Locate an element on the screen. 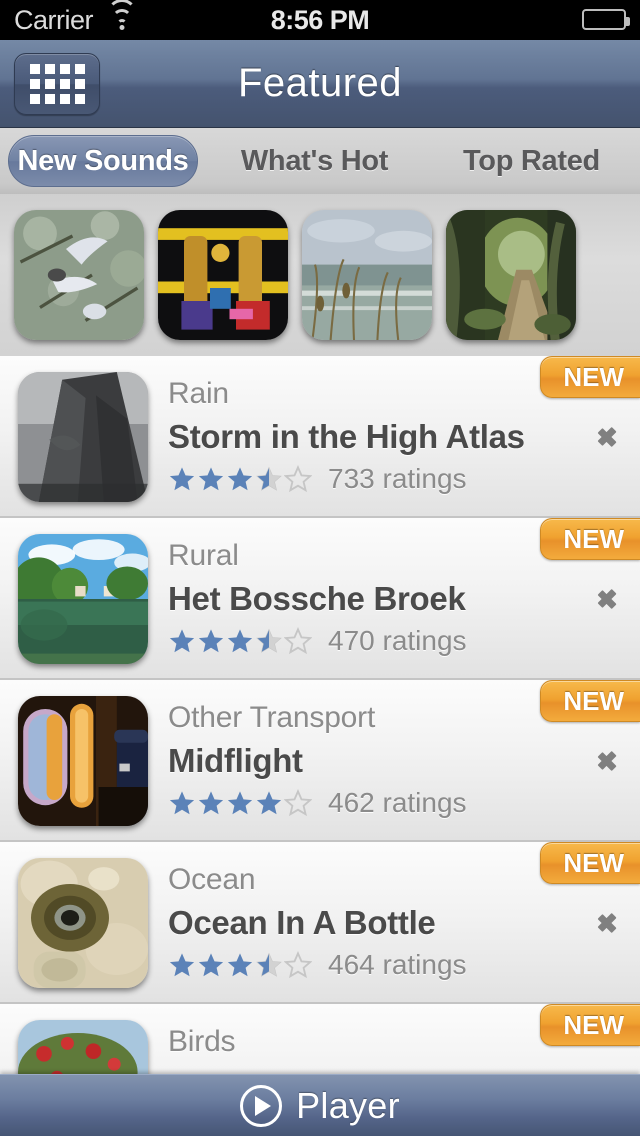  river-willow-trees-thumbnail is located at coordinates (83, 599).